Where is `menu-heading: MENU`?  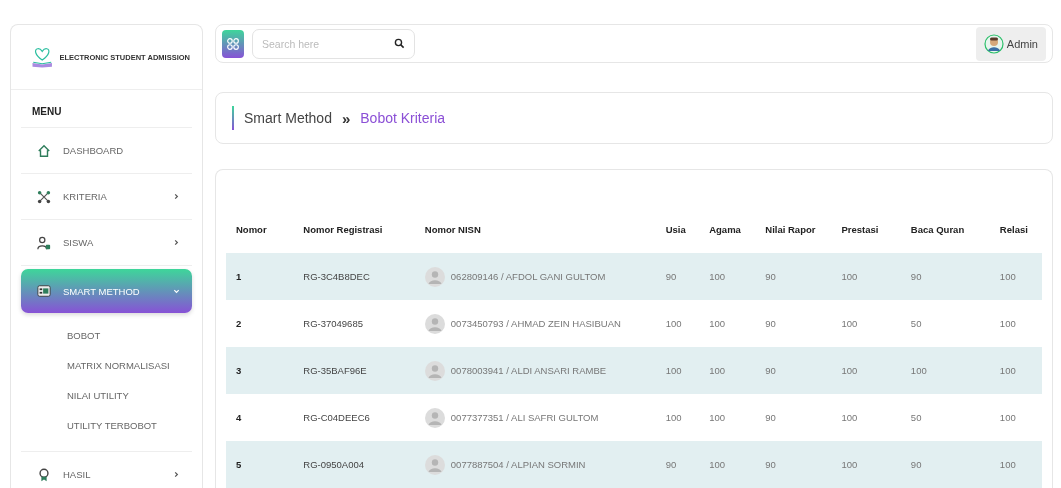 menu-heading: MENU is located at coordinates (106, 109).